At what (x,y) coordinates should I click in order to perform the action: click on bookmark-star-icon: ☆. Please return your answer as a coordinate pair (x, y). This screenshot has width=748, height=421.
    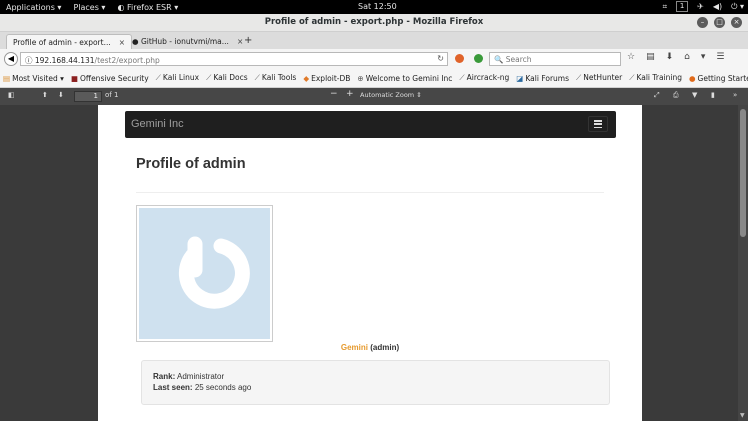
    Looking at the image, I should click on (631, 57).